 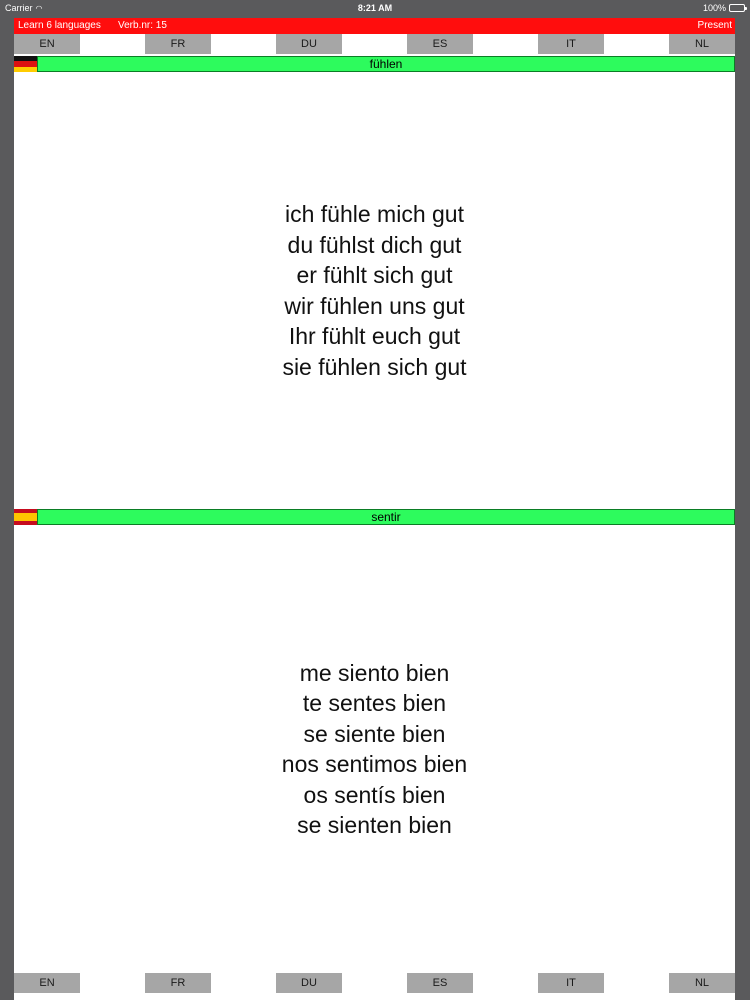 What do you see at coordinates (374, 825) in the screenshot?
I see `conjugation-line: se sienten bien` at bounding box center [374, 825].